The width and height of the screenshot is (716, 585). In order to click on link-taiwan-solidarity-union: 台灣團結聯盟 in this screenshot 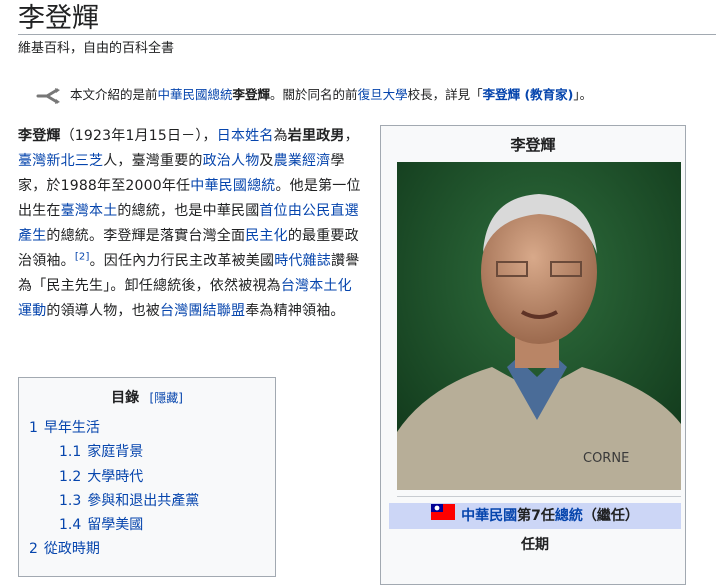, I will do `click(202, 311)`.